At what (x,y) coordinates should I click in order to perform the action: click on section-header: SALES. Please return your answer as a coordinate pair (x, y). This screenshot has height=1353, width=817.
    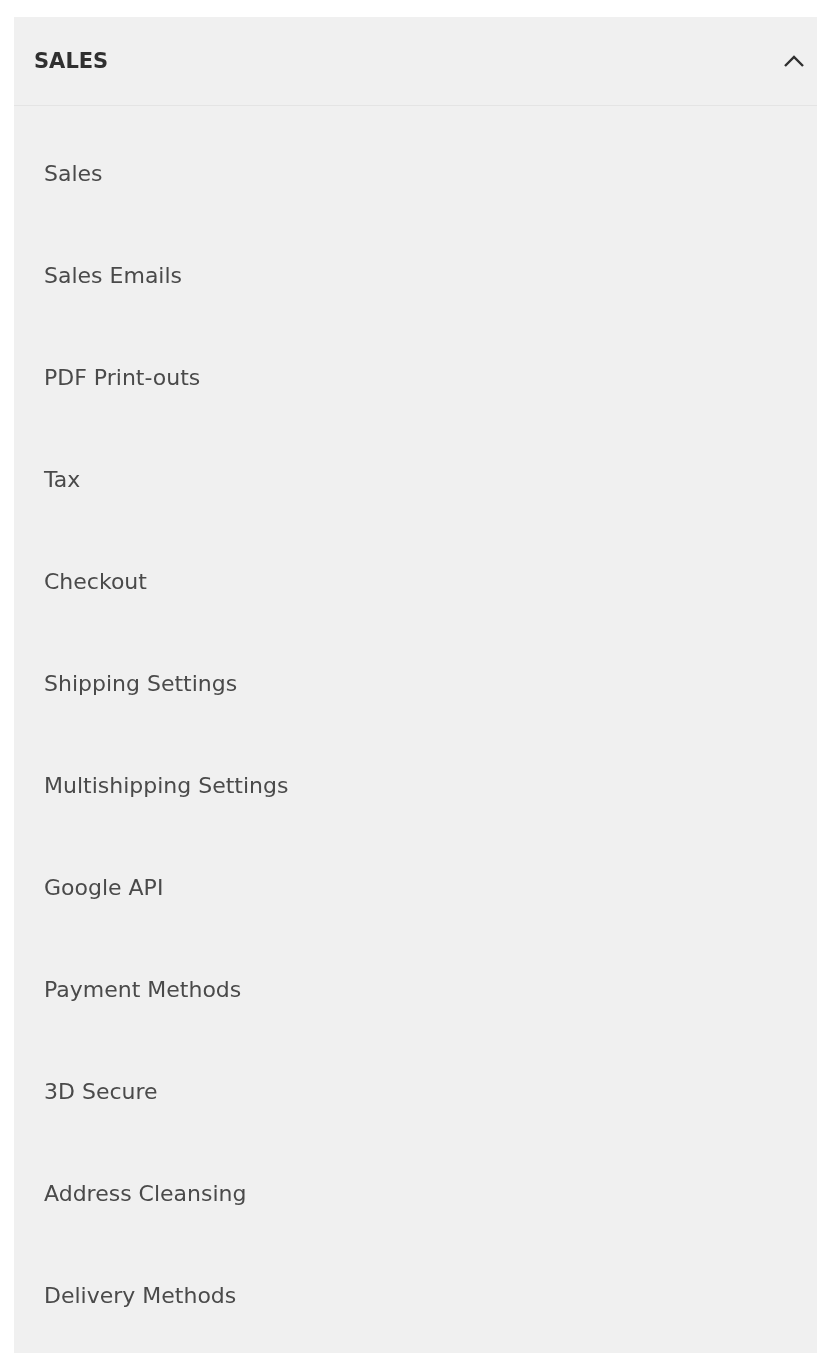
    Looking at the image, I should click on (415, 61).